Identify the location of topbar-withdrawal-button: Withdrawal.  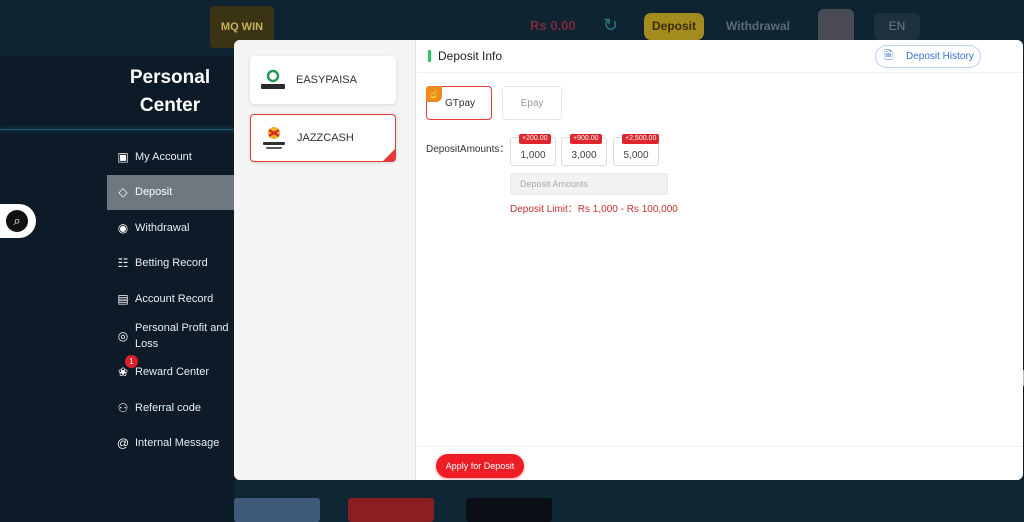
(758, 26).